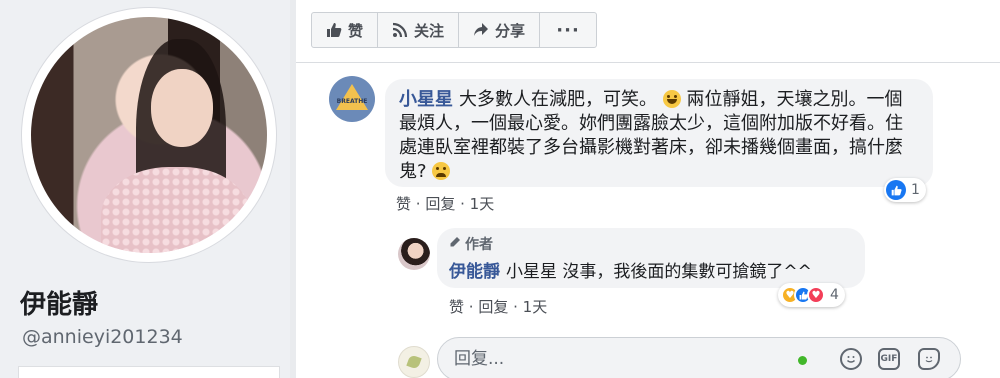  I want to click on sticker-icon, so click(929, 359).